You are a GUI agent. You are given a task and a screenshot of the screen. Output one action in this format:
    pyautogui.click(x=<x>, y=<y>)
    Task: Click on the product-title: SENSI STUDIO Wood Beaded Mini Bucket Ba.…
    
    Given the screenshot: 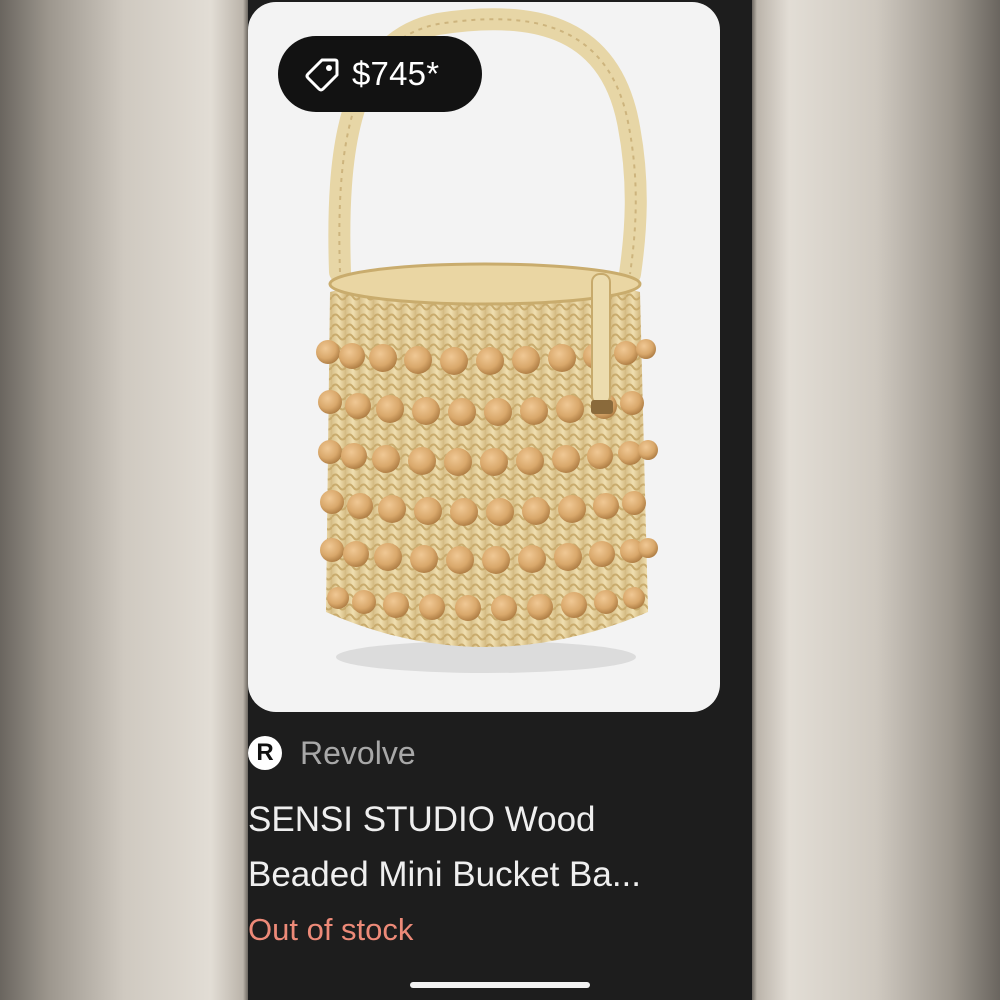 What is the action you would take?
    pyautogui.click(x=498, y=847)
    